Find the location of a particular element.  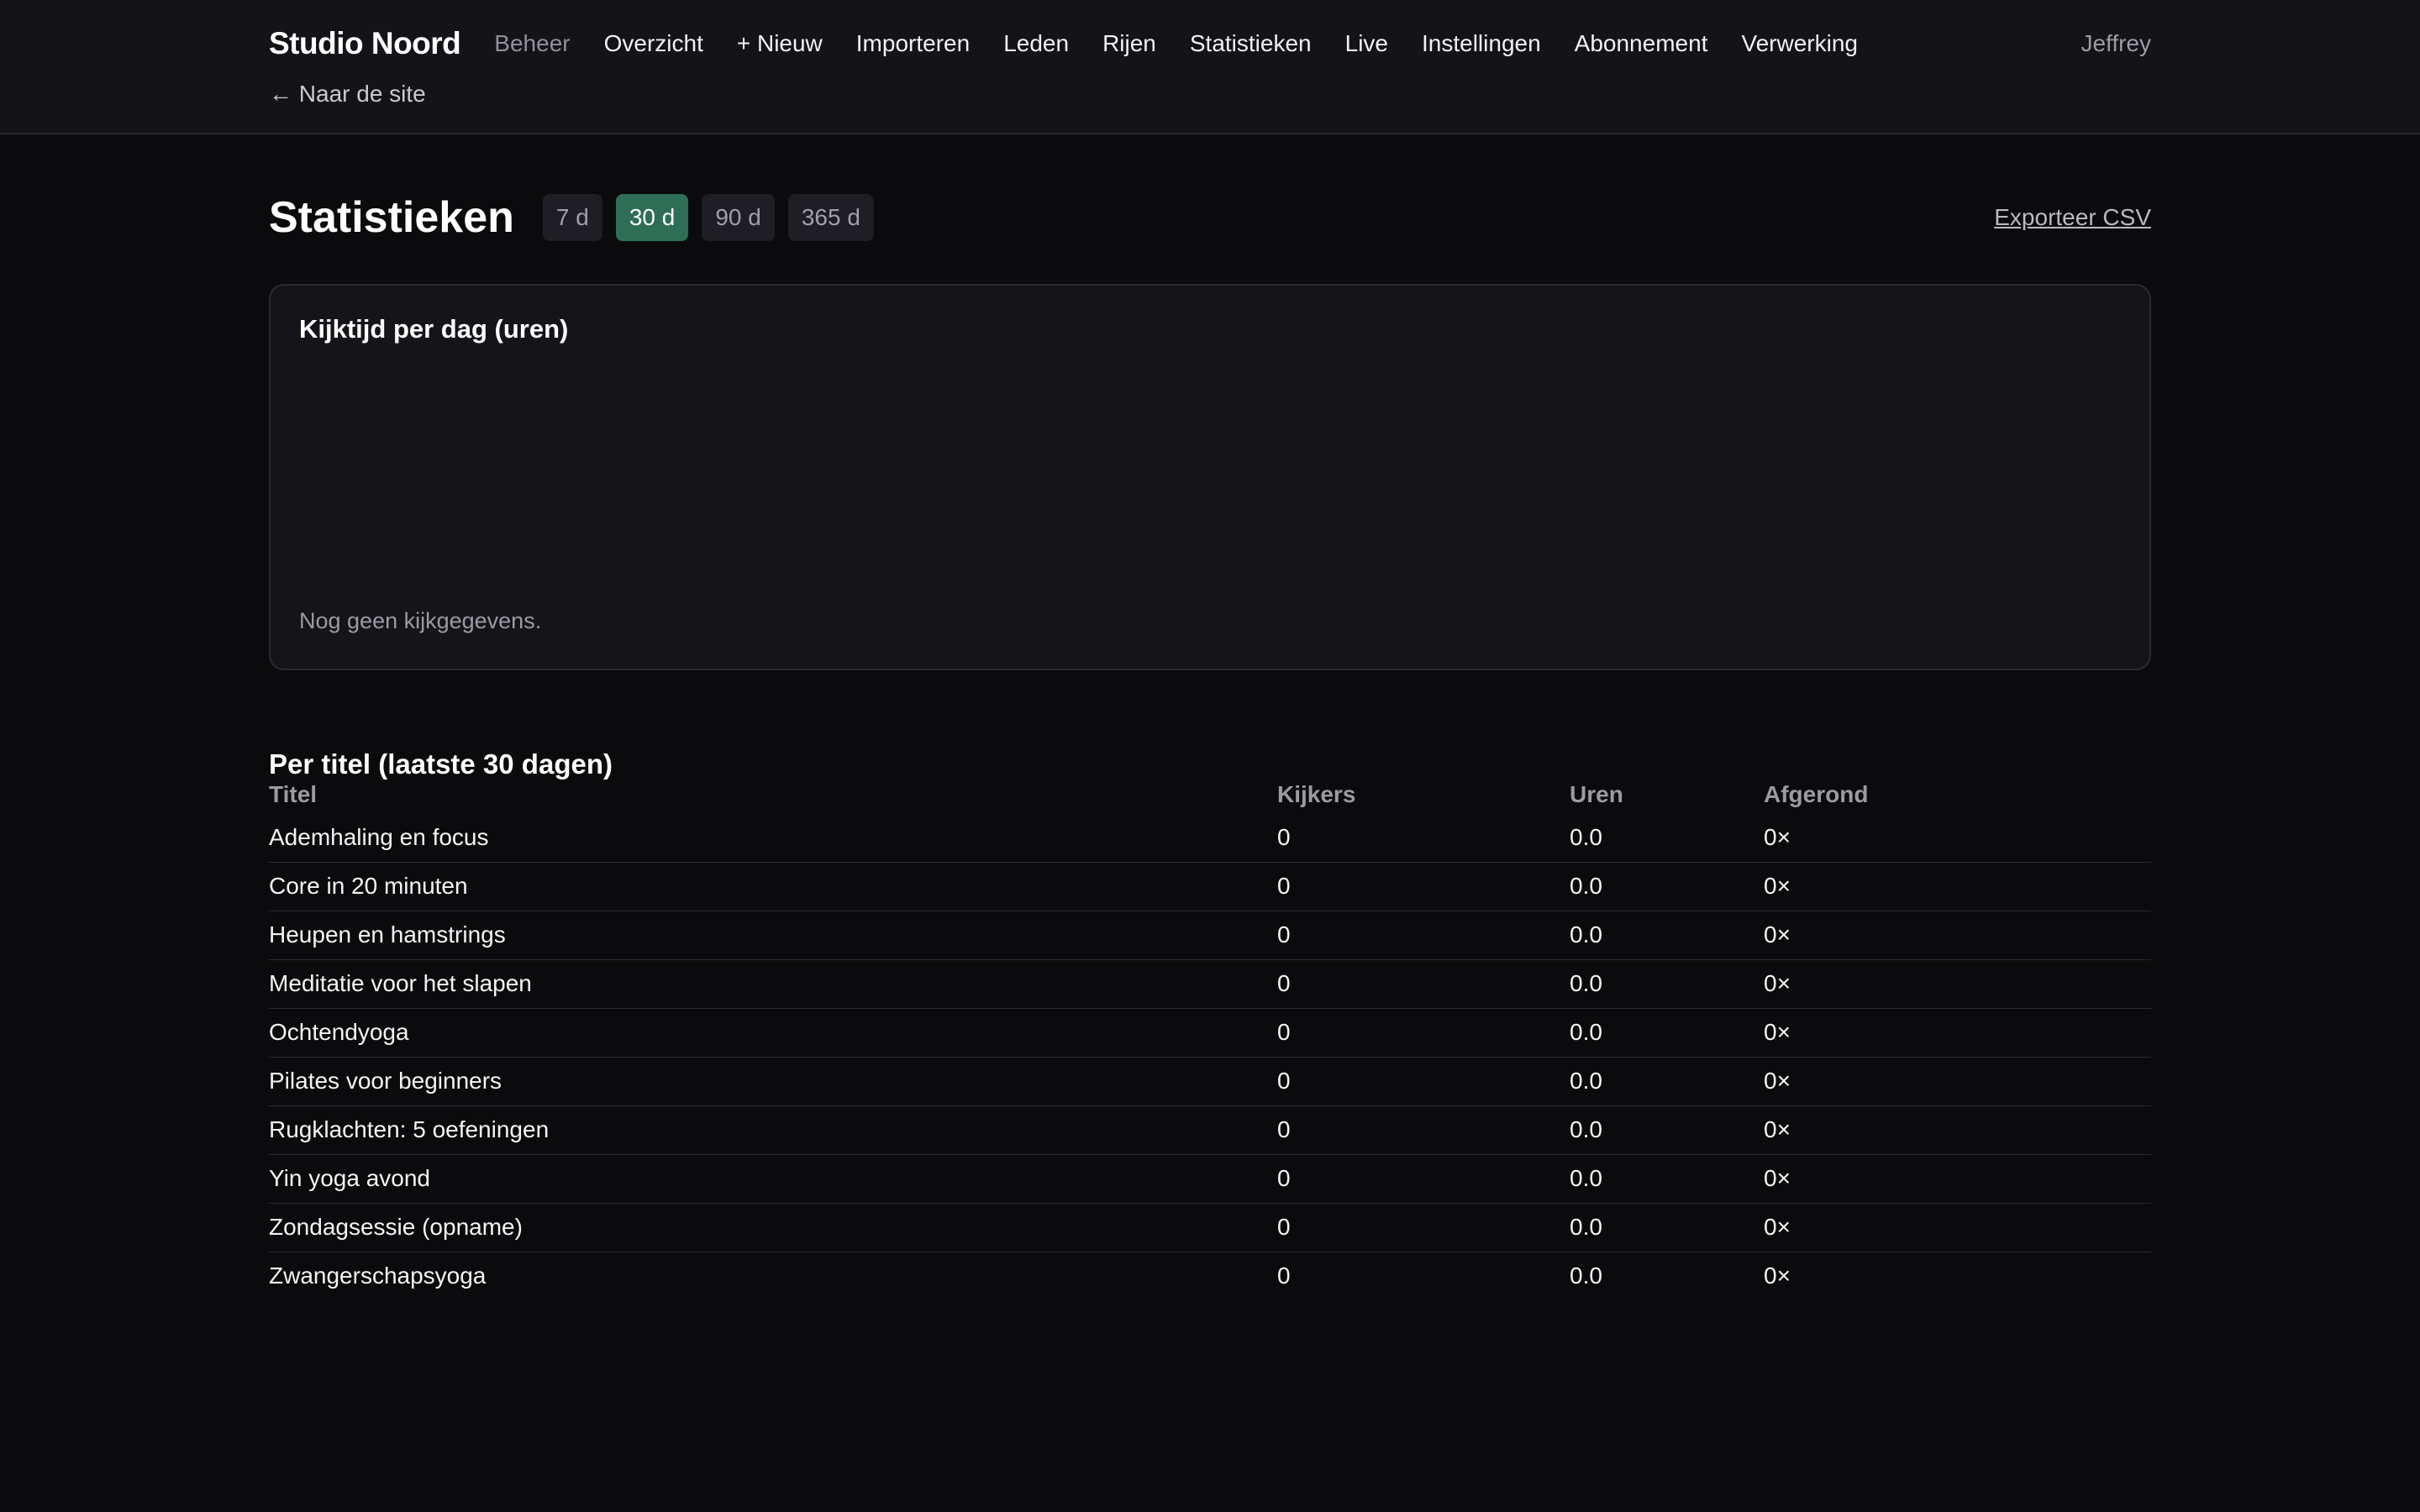

cell-titel: Ochtendyoga is located at coordinates (773, 1033).